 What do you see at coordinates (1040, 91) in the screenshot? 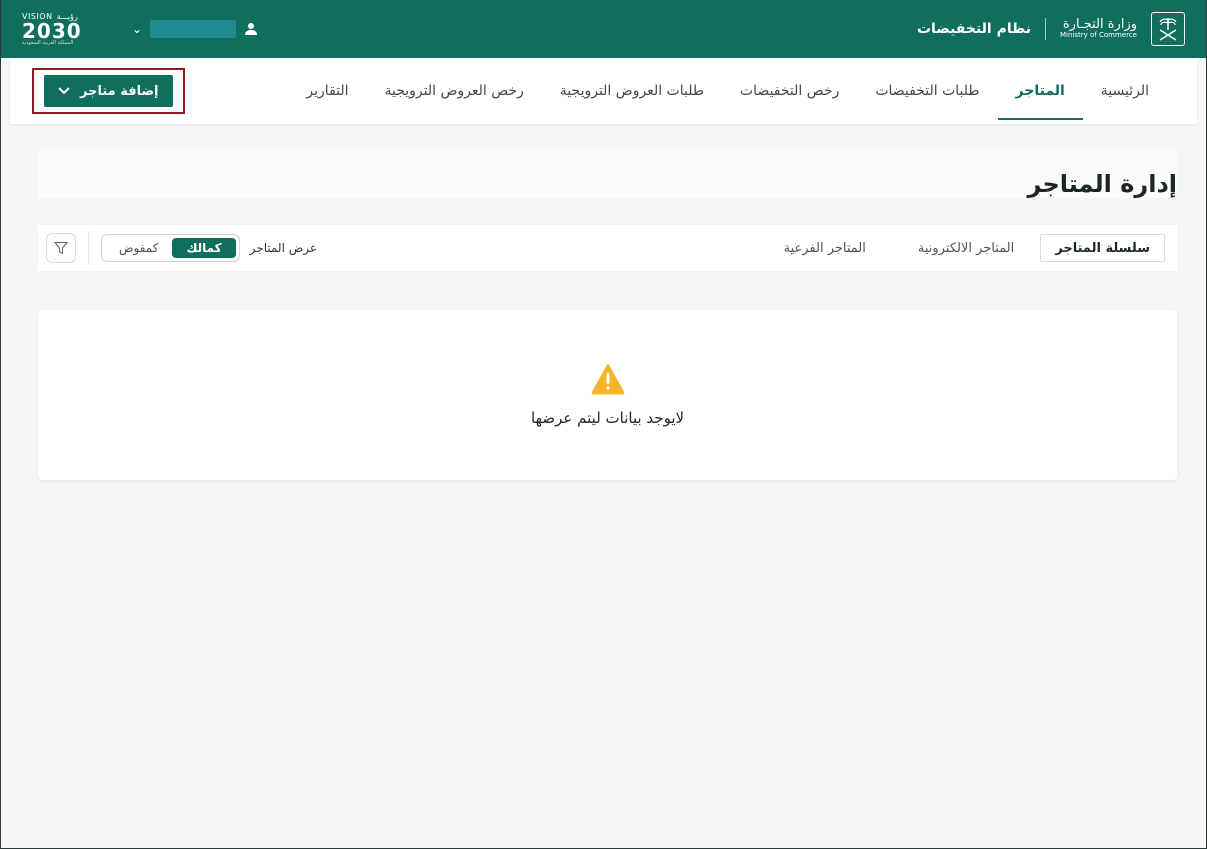
I see `nav-stores: المتاجر` at bounding box center [1040, 91].